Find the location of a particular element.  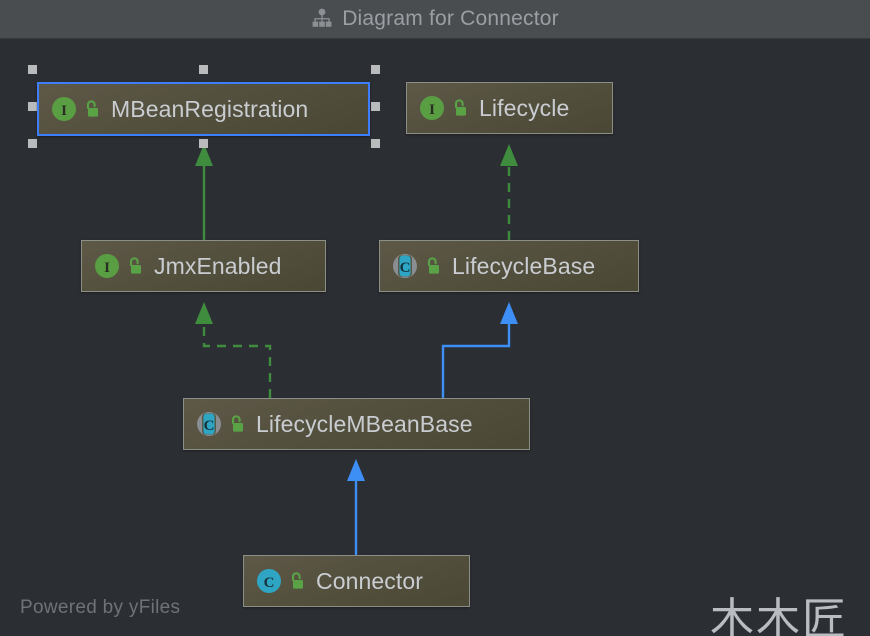

selection-handle-middle-left is located at coordinates (32, 106).